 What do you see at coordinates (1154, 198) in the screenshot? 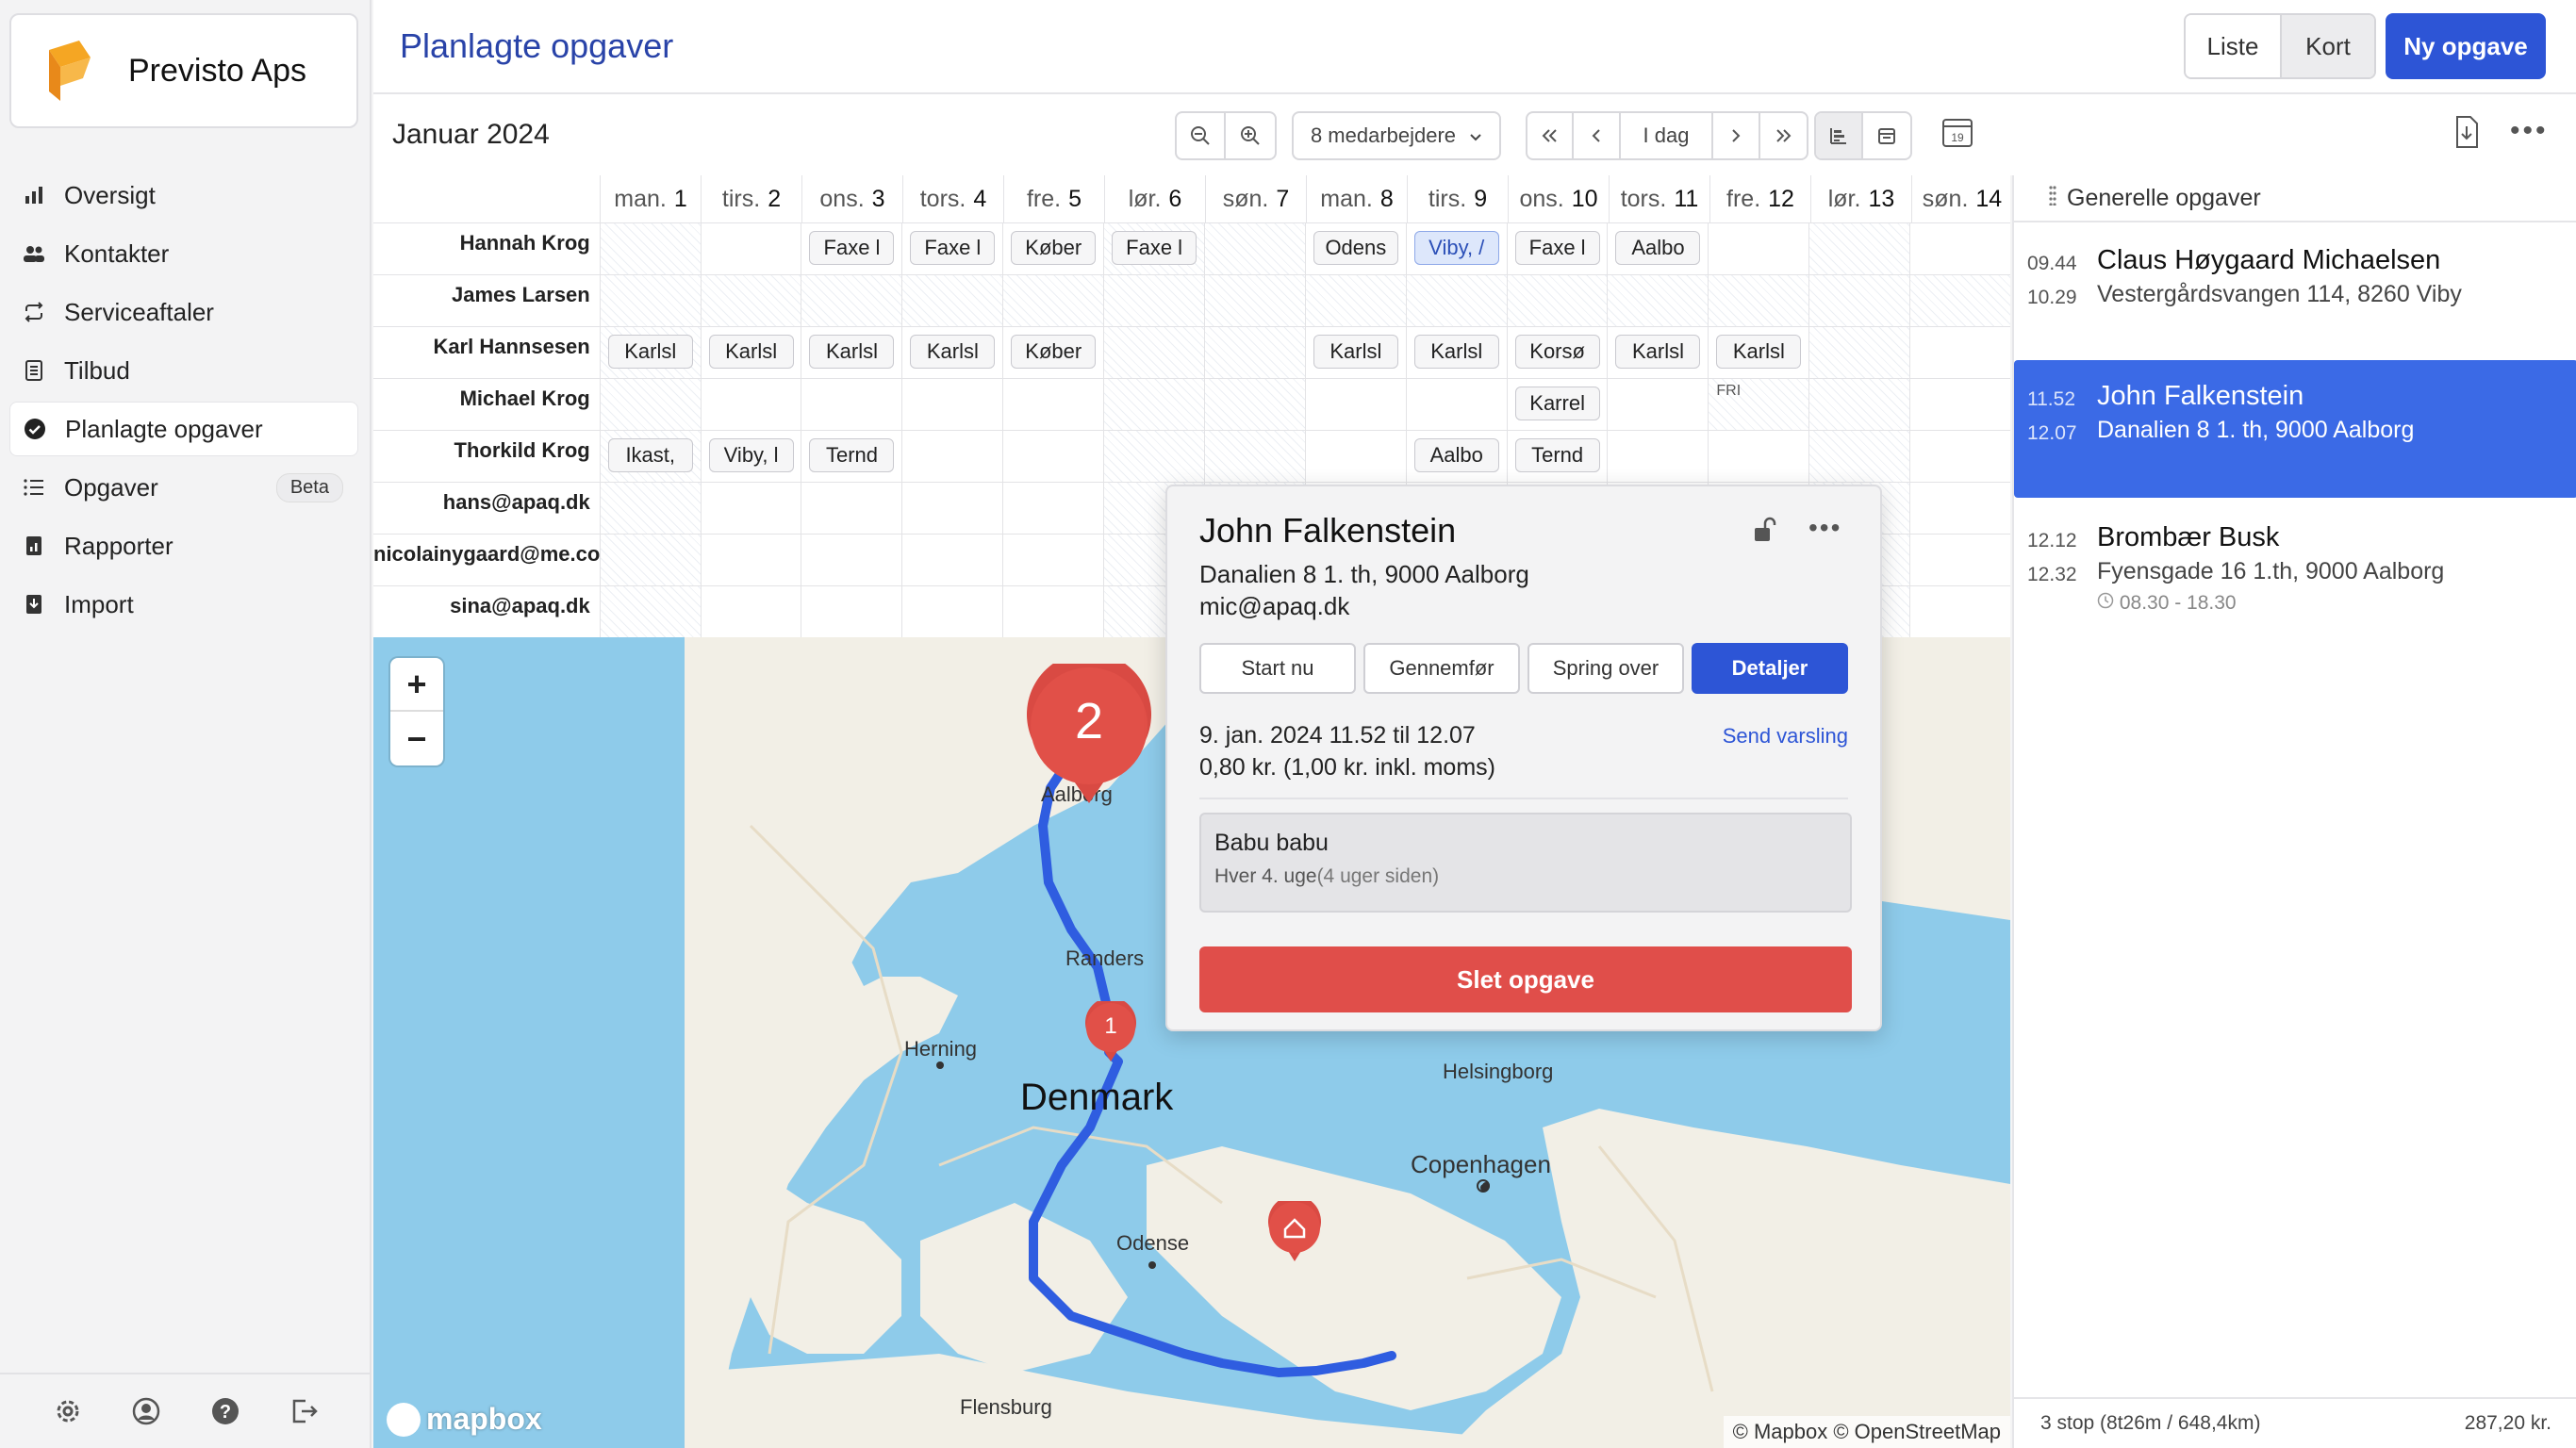
I see `calendar-day-header: lør. 6` at bounding box center [1154, 198].